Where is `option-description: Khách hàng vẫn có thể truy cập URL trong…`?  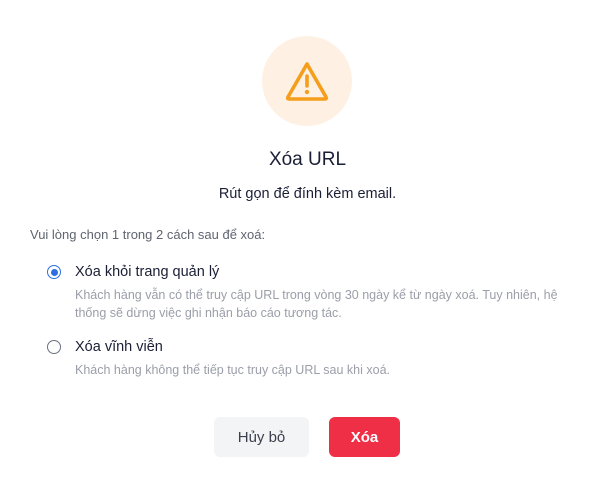
option-description: Khách hàng vẫn có thể truy cập URL trong… is located at coordinates (316, 304).